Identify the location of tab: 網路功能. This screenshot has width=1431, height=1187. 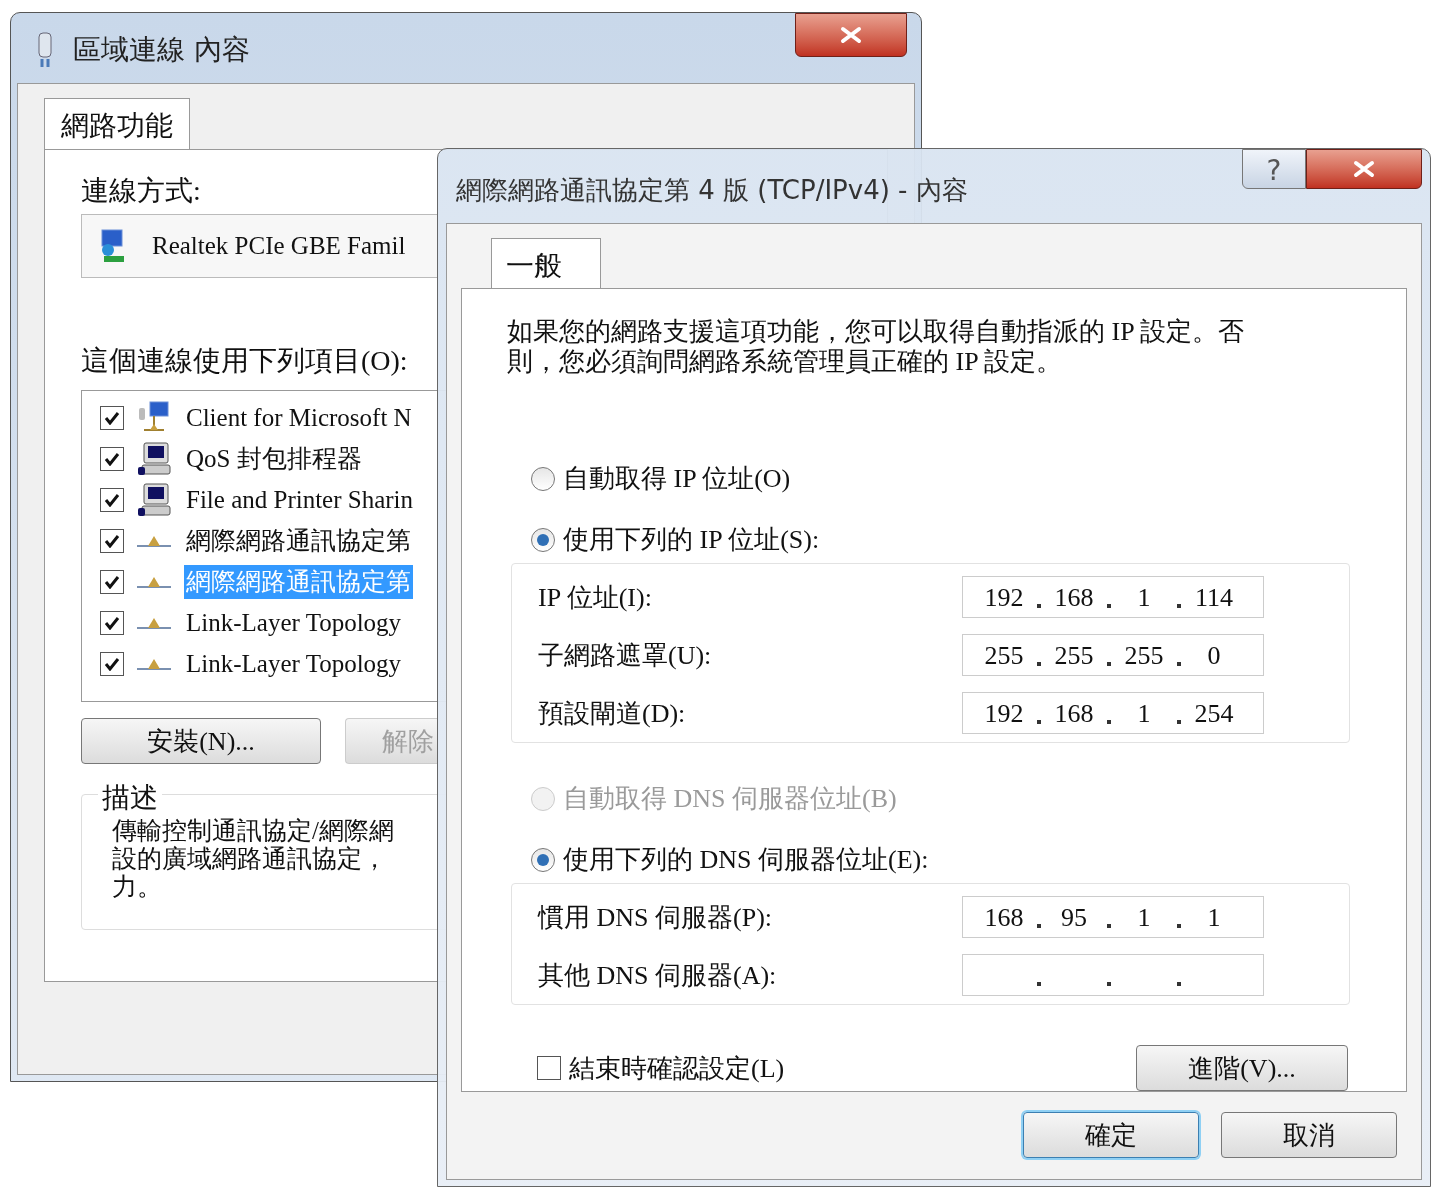
(117, 123).